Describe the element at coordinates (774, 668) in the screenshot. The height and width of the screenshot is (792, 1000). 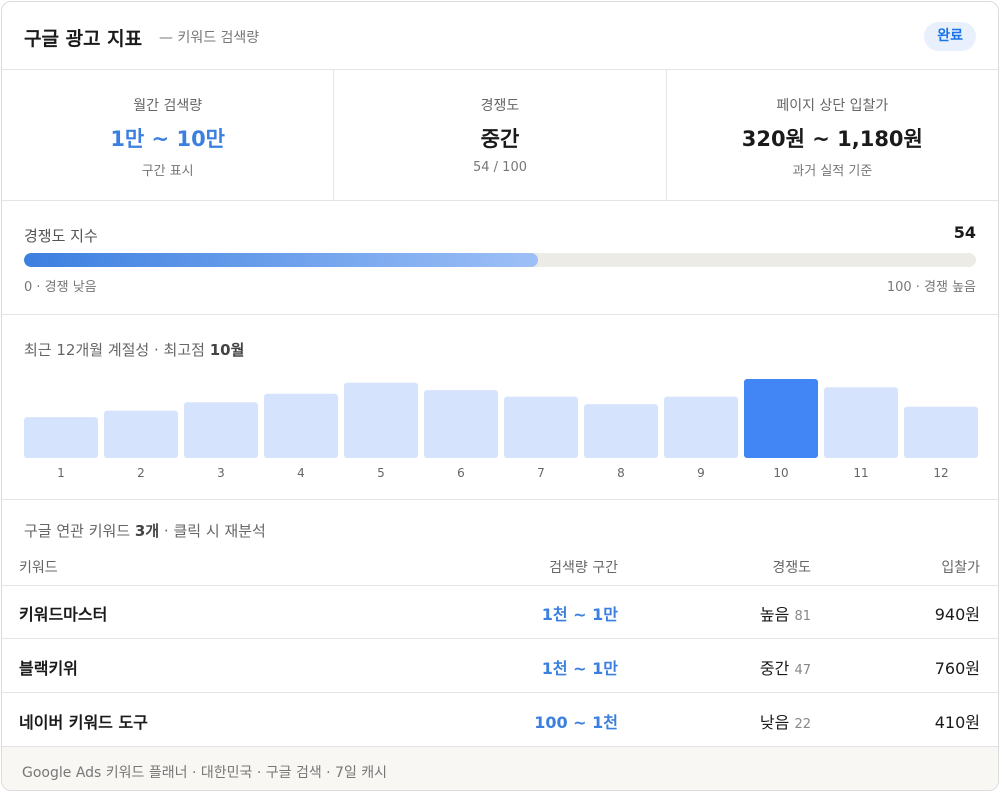
I see `competition-level: 중간` at that location.